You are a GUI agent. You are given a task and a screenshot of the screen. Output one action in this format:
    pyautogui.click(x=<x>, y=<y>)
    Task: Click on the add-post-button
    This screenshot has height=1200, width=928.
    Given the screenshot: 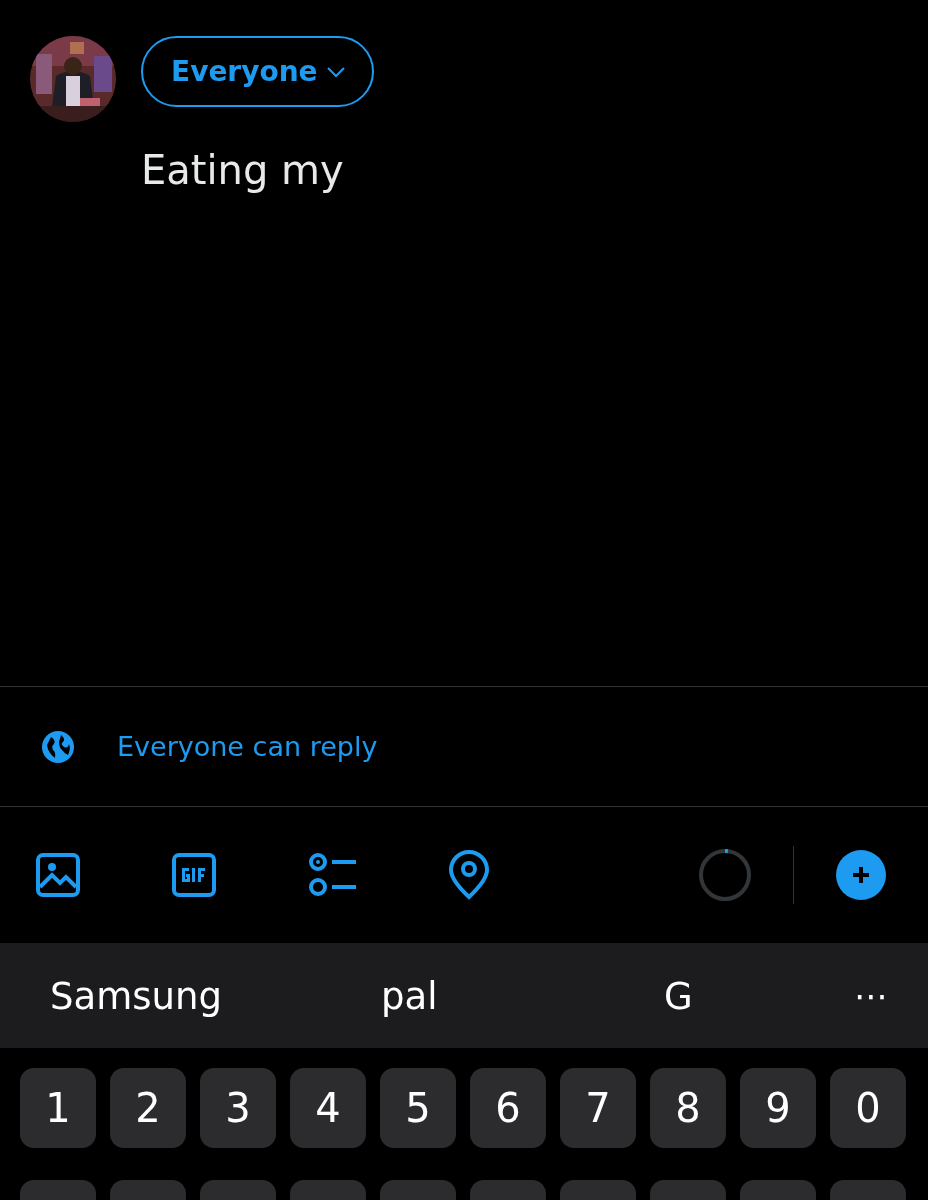 What is the action you would take?
    pyautogui.click(x=861, y=875)
    